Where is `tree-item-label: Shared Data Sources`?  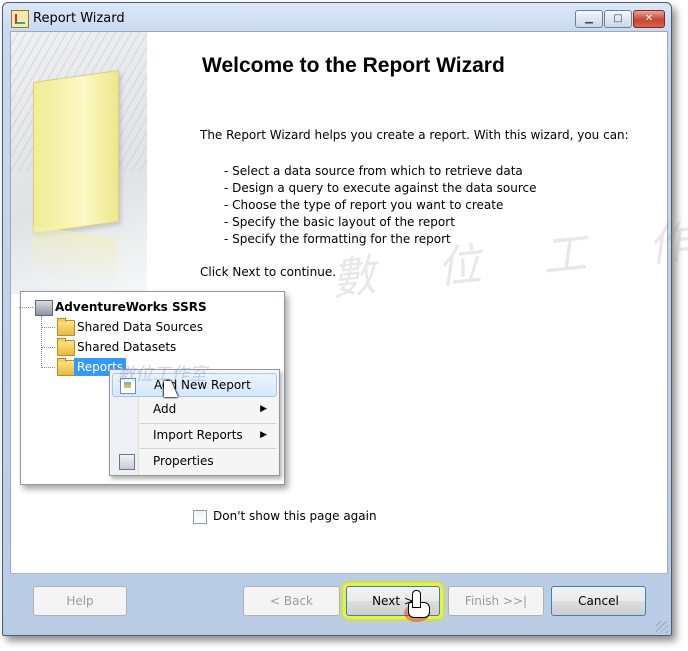 tree-item-label: Shared Data Sources is located at coordinates (140, 327).